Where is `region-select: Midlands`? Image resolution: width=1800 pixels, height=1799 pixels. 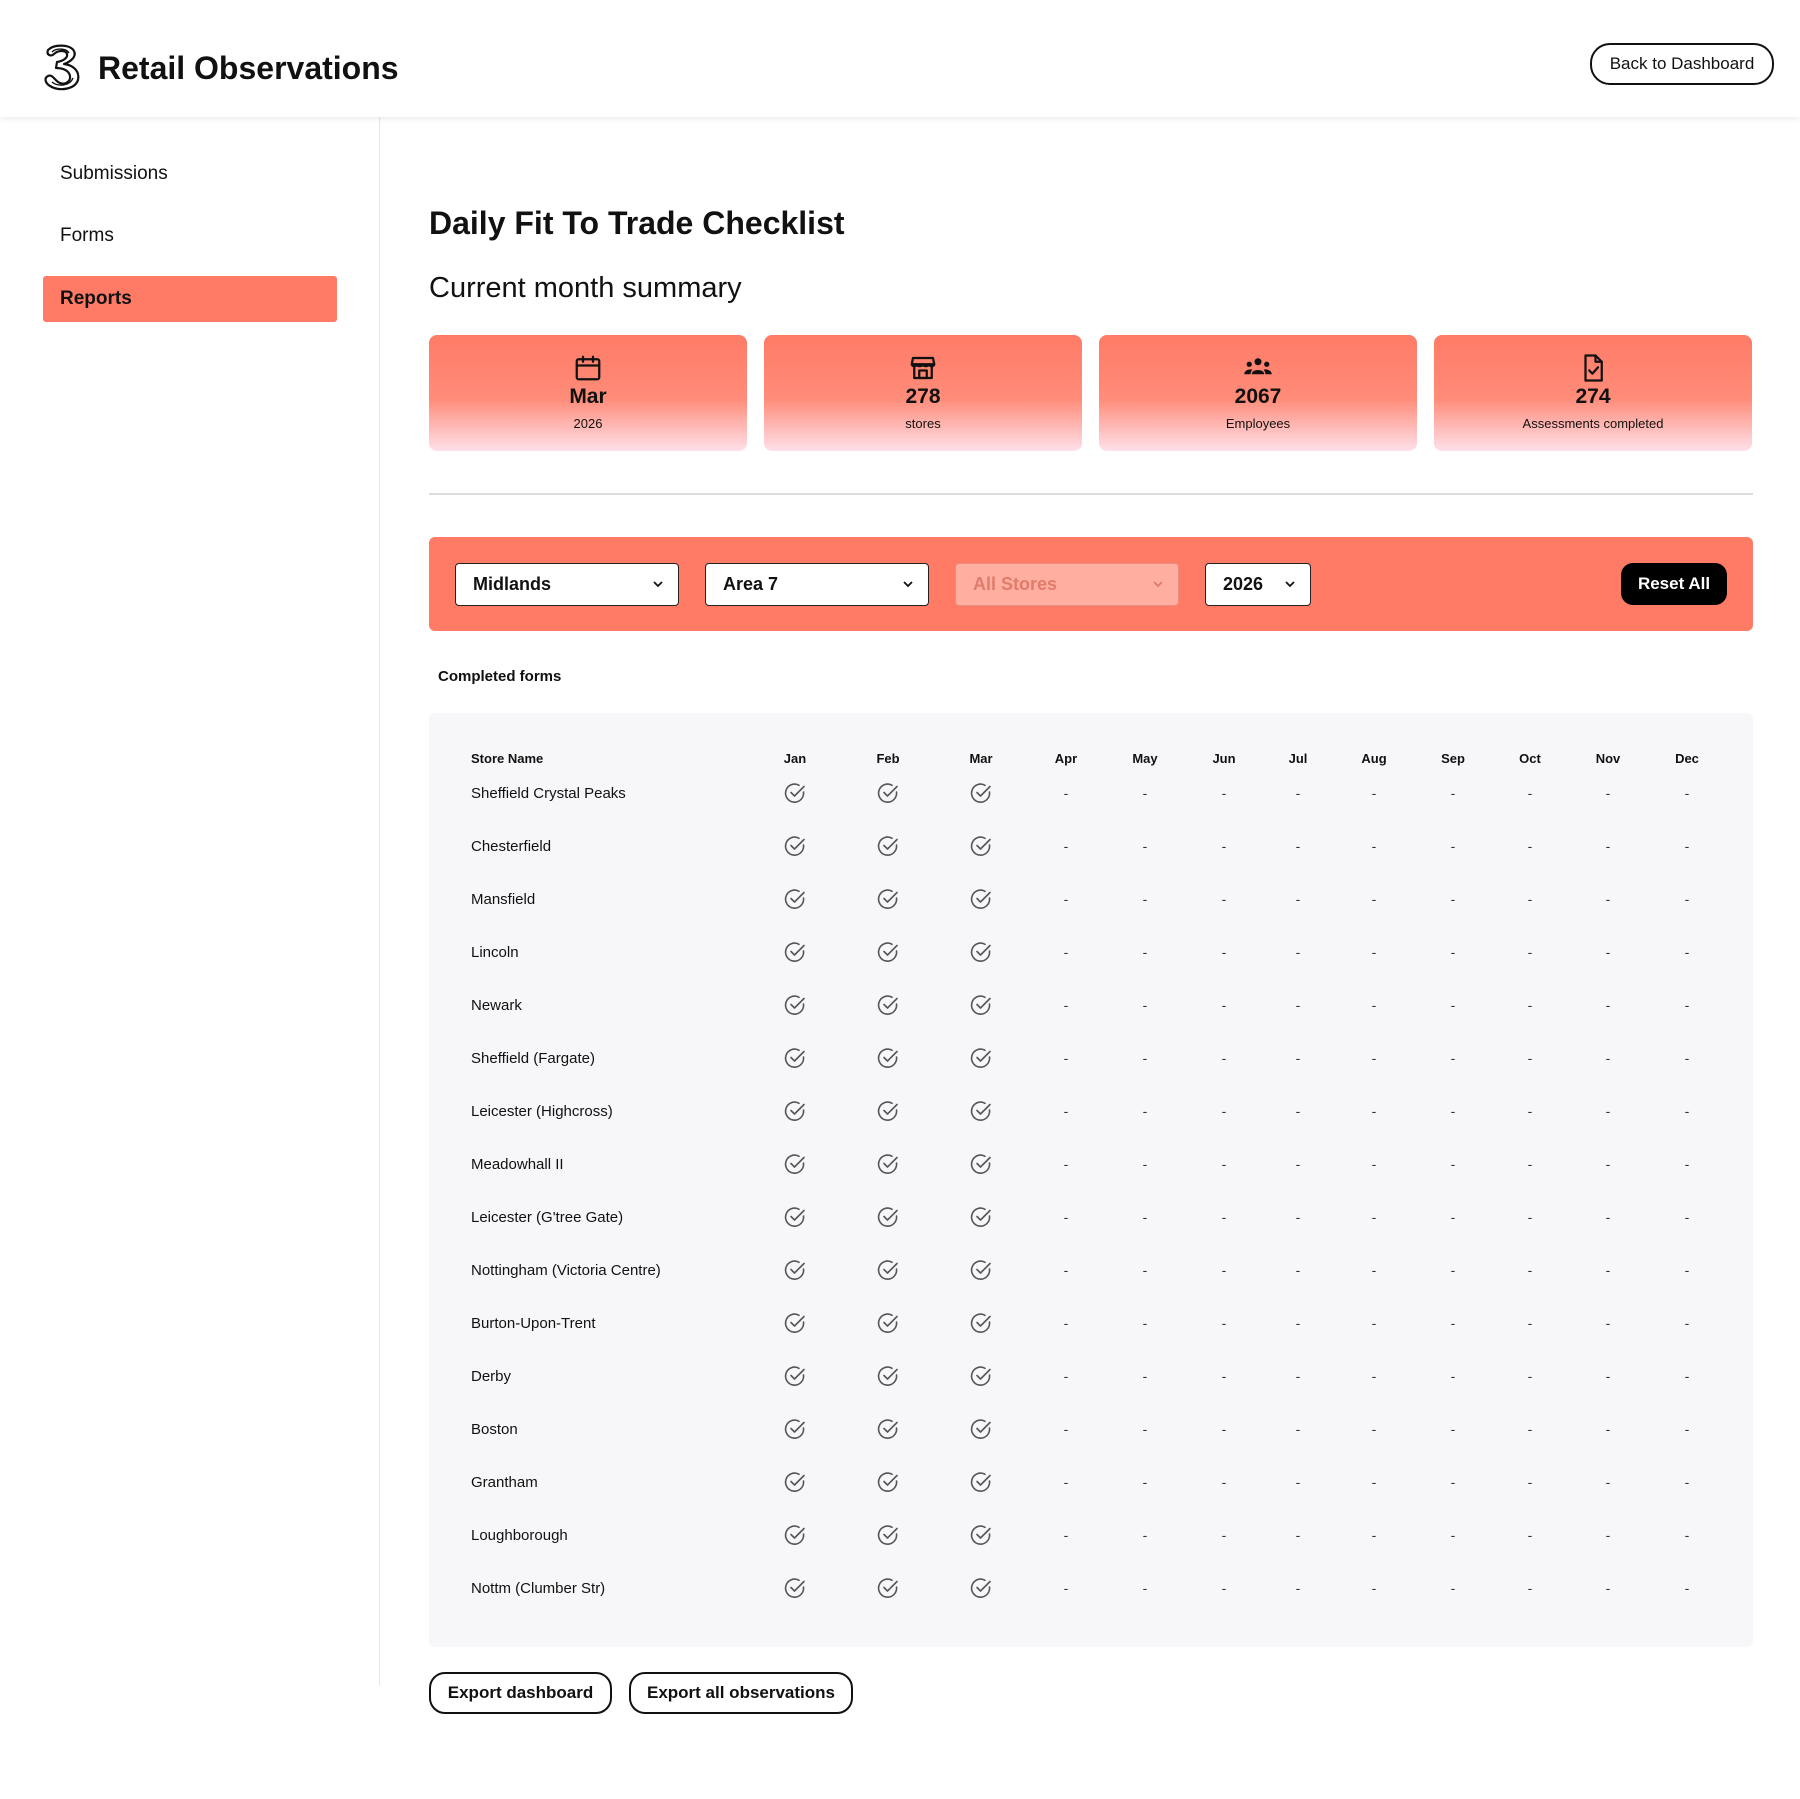 region-select: Midlands is located at coordinates (567, 584).